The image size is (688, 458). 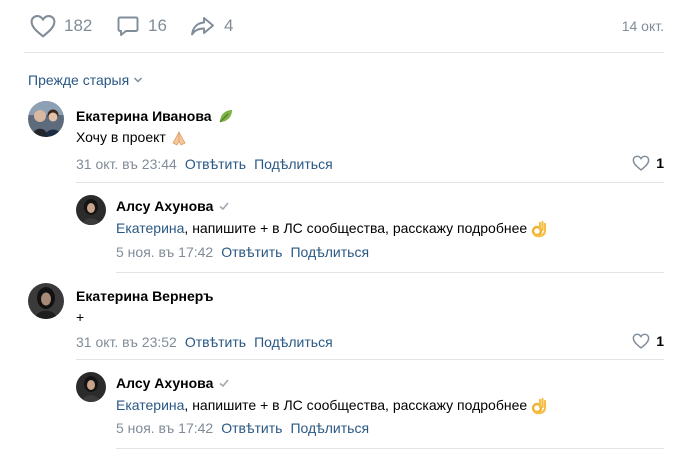 I want to click on comment-date: 31 окт. въ 23:44, so click(x=126, y=164).